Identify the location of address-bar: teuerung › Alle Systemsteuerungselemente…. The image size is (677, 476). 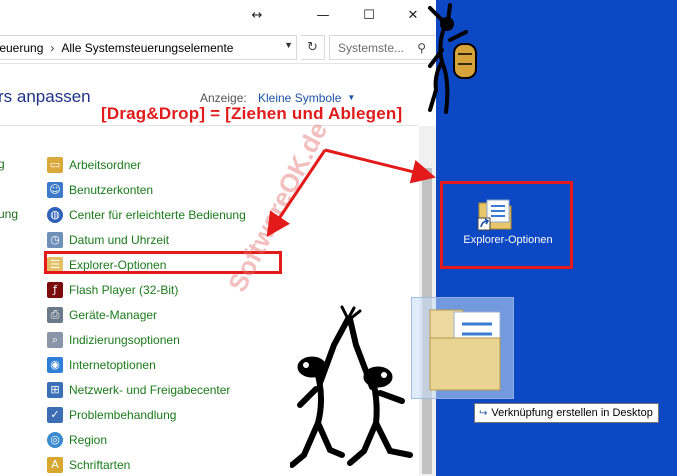
(218, 47).